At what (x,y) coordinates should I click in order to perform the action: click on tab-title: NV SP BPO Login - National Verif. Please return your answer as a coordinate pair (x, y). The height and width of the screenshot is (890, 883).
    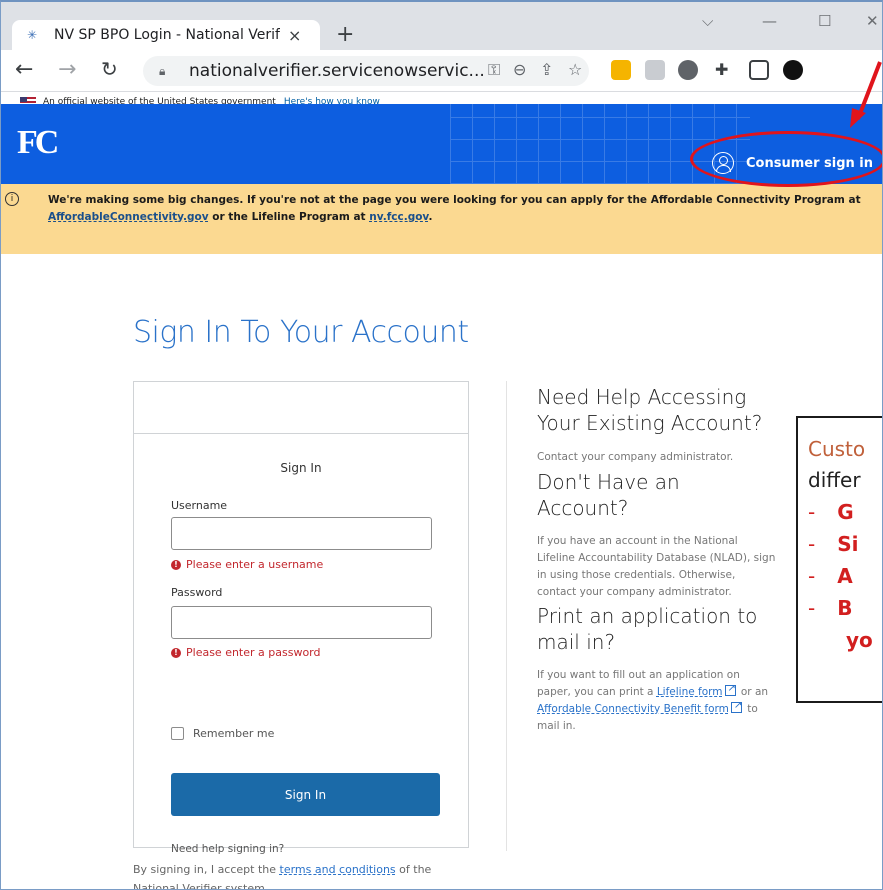
    Looking at the image, I should click on (167, 35).